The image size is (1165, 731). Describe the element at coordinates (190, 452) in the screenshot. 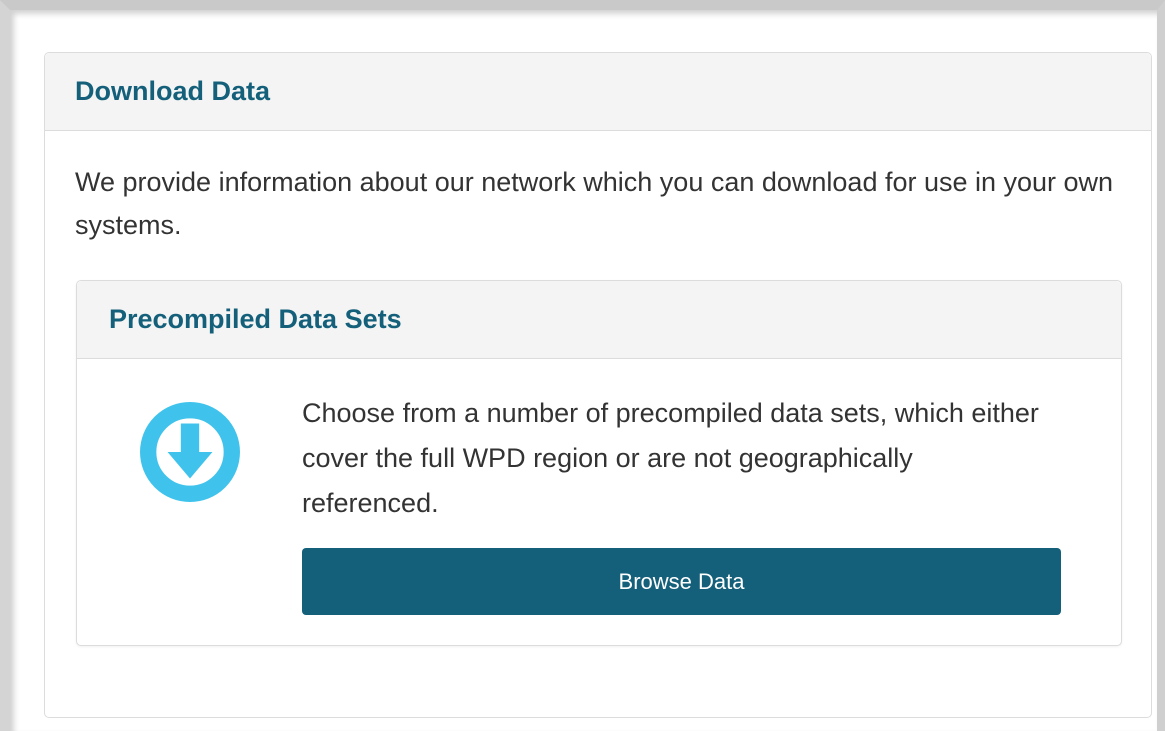

I see `download-circle-icon` at that location.